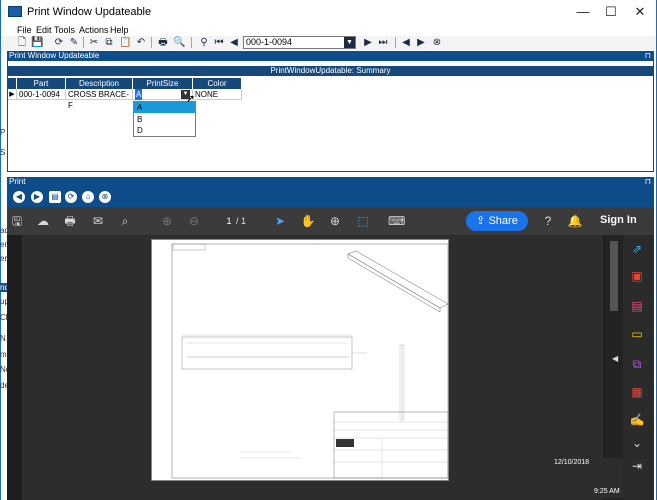  What do you see at coordinates (607, 491) in the screenshot?
I see `clock-time: 9:25 AM` at bounding box center [607, 491].